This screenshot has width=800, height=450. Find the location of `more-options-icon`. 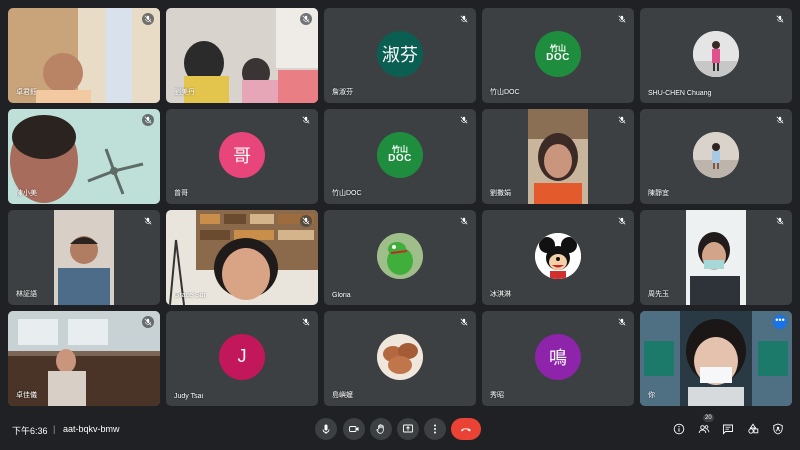

more-options-icon is located at coordinates (435, 429).